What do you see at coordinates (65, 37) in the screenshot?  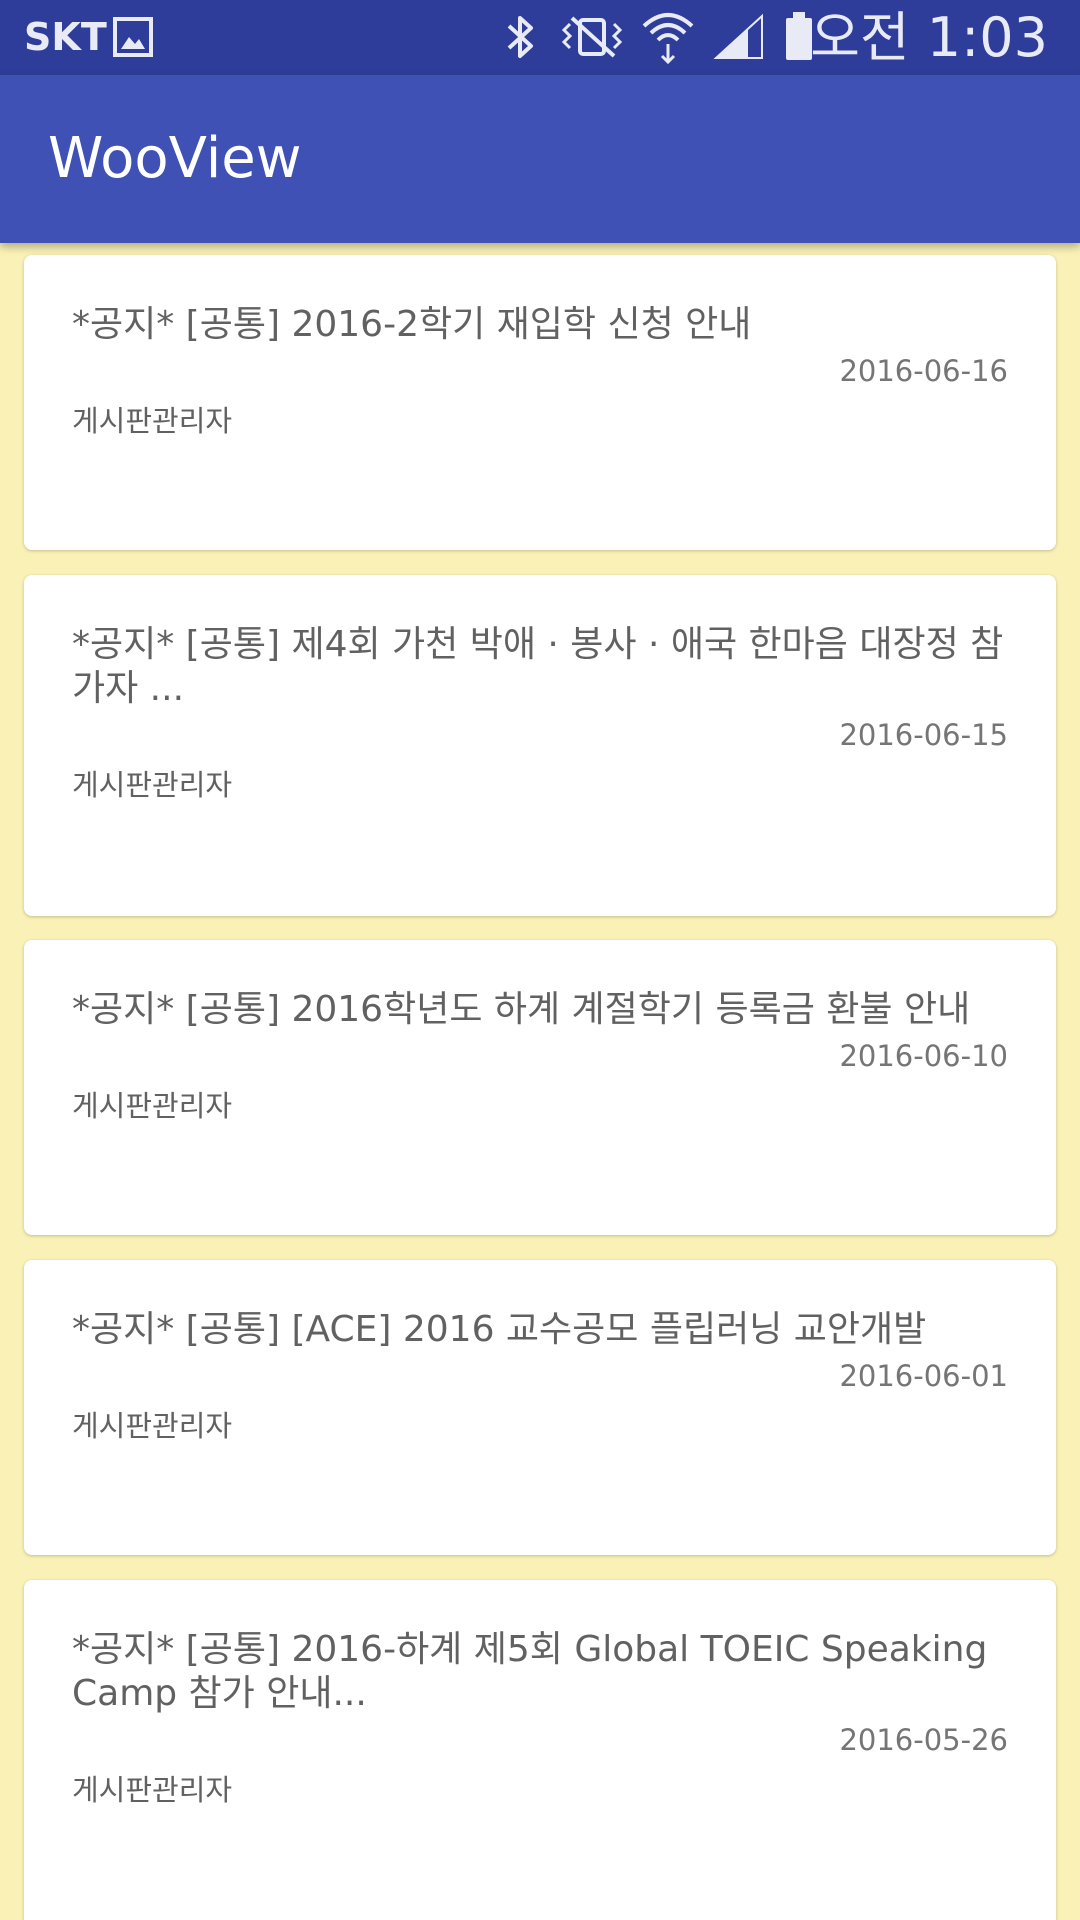 I see `carrier-label: SKT` at bounding box center [65, 37].